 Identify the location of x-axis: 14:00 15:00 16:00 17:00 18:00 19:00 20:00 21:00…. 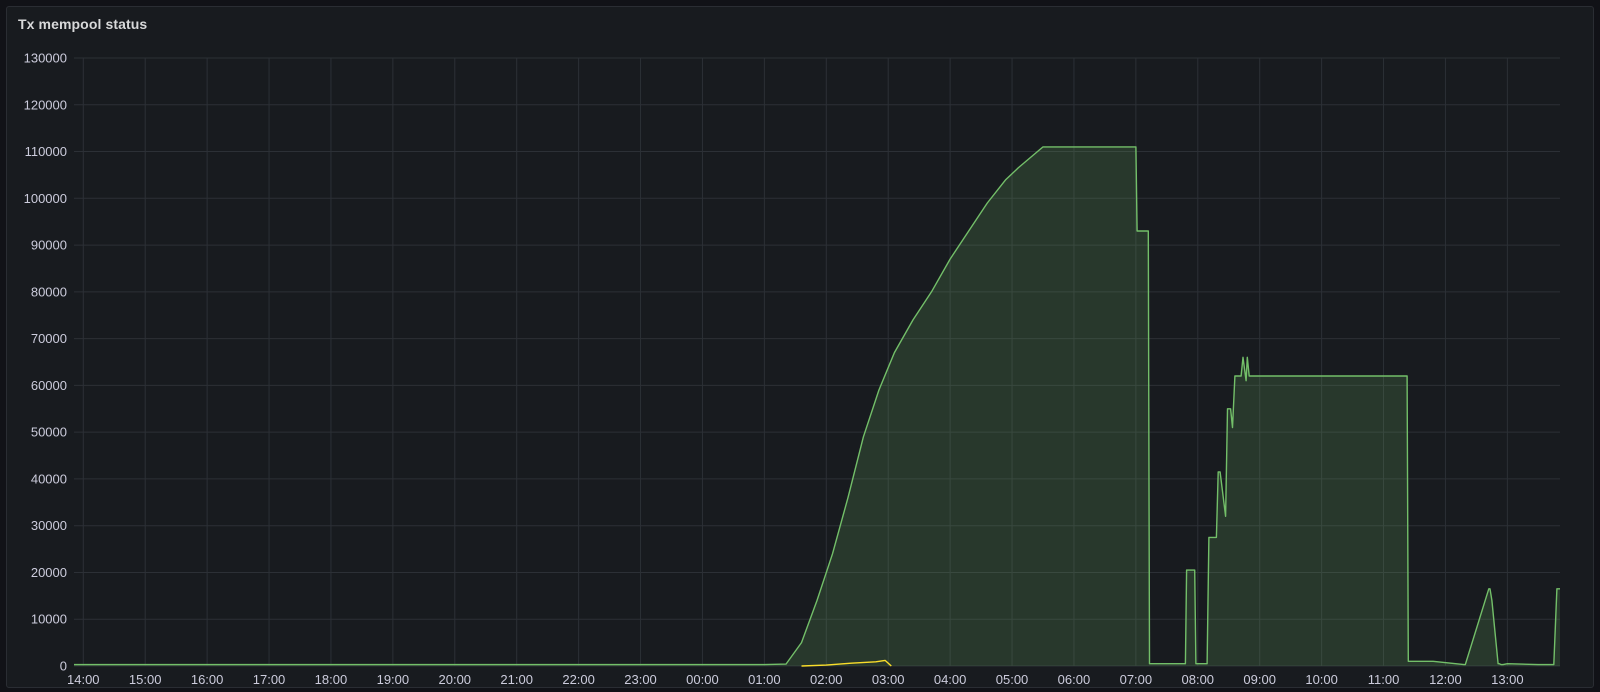
(795, 679).